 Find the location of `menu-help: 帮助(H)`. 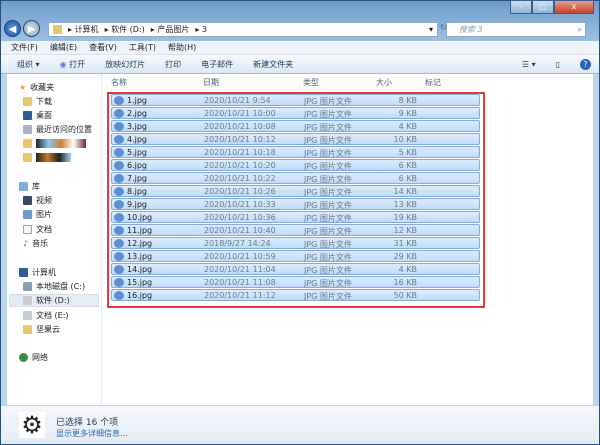

menu-help: 帮助(H) is located at coordinates (182, 47).